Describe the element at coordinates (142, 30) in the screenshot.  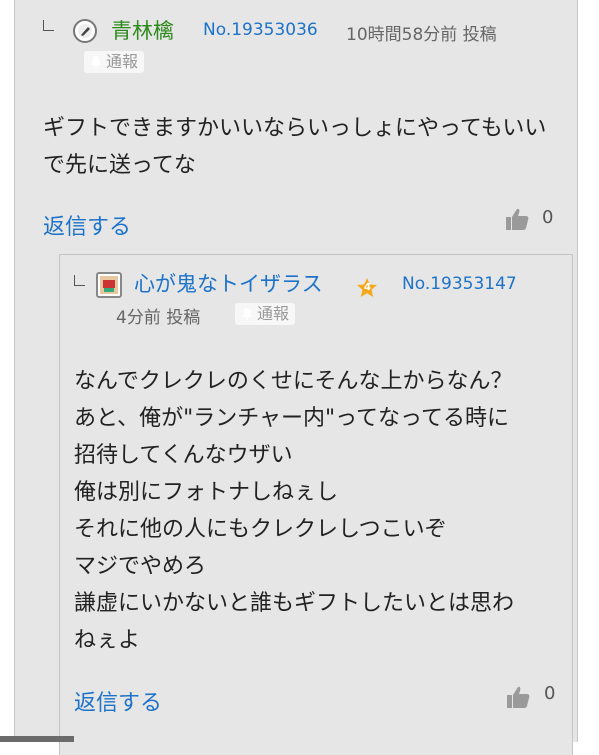
I see `username: 青林檎` at that location.